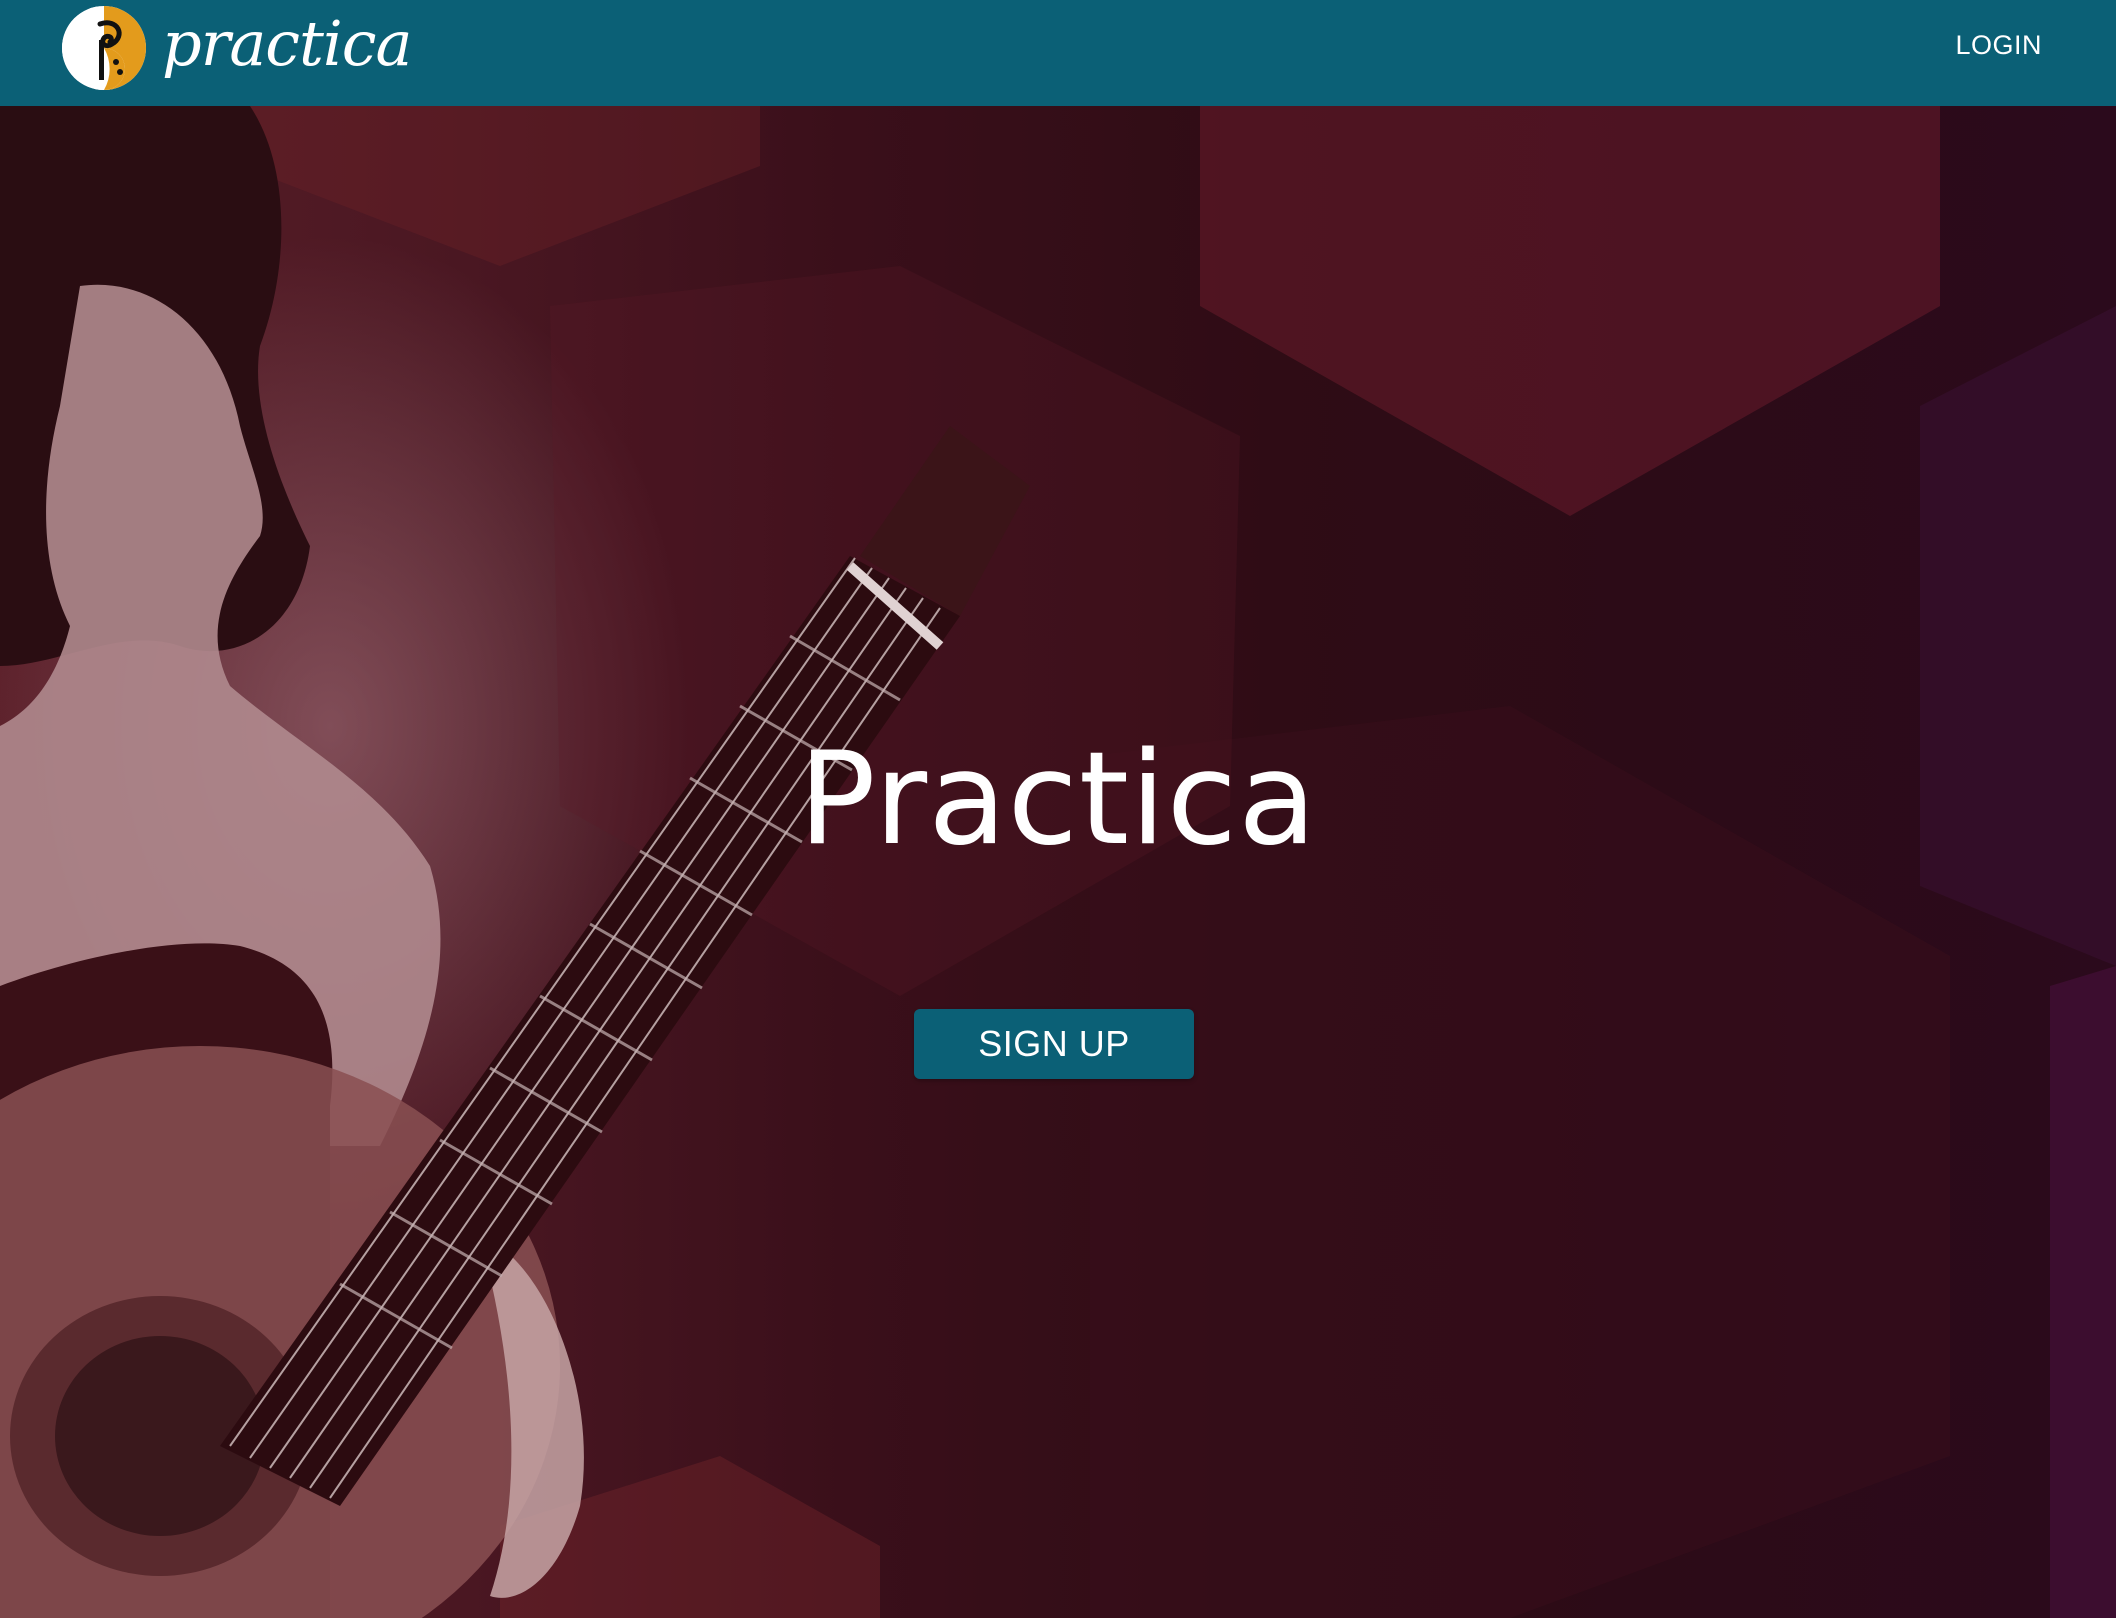  Describe the element at coordinates (287, 43) in the screenshot. I see `brand-wordmark: practica` at that location.